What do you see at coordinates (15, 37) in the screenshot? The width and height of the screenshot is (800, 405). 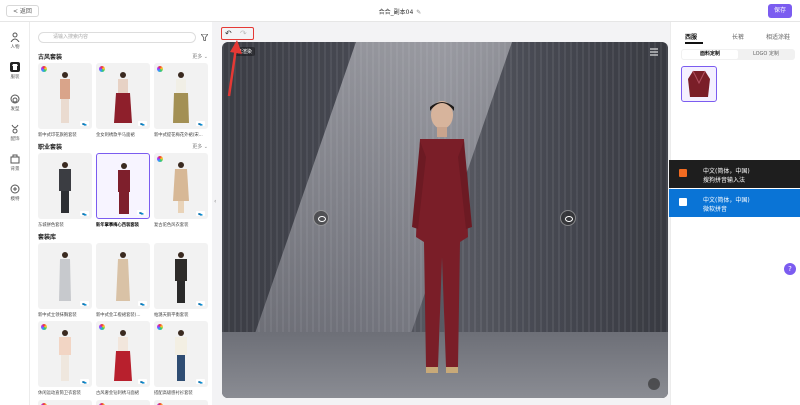 I see `person-icon` at bounding box center [15, 37].